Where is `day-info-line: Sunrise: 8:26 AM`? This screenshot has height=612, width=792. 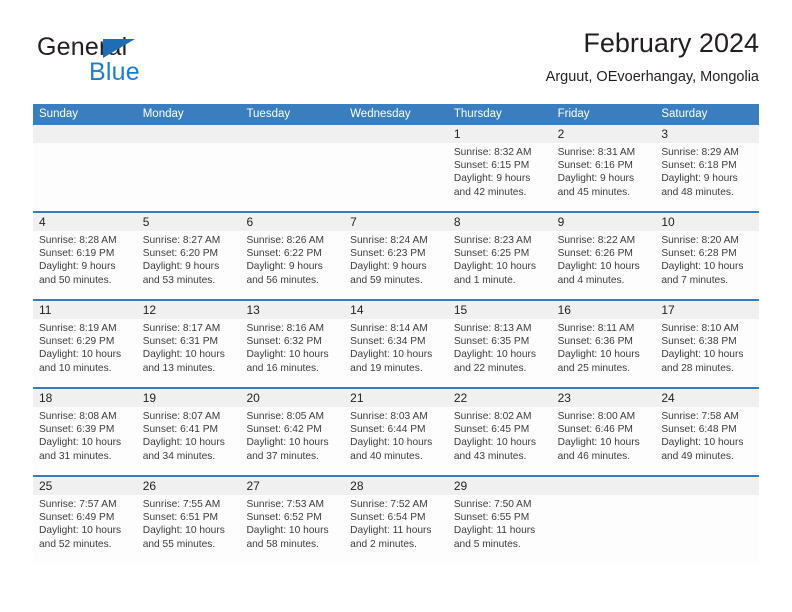 day-info-line: Sunrise: 8:26 AM is located at coordinates (285, 240).